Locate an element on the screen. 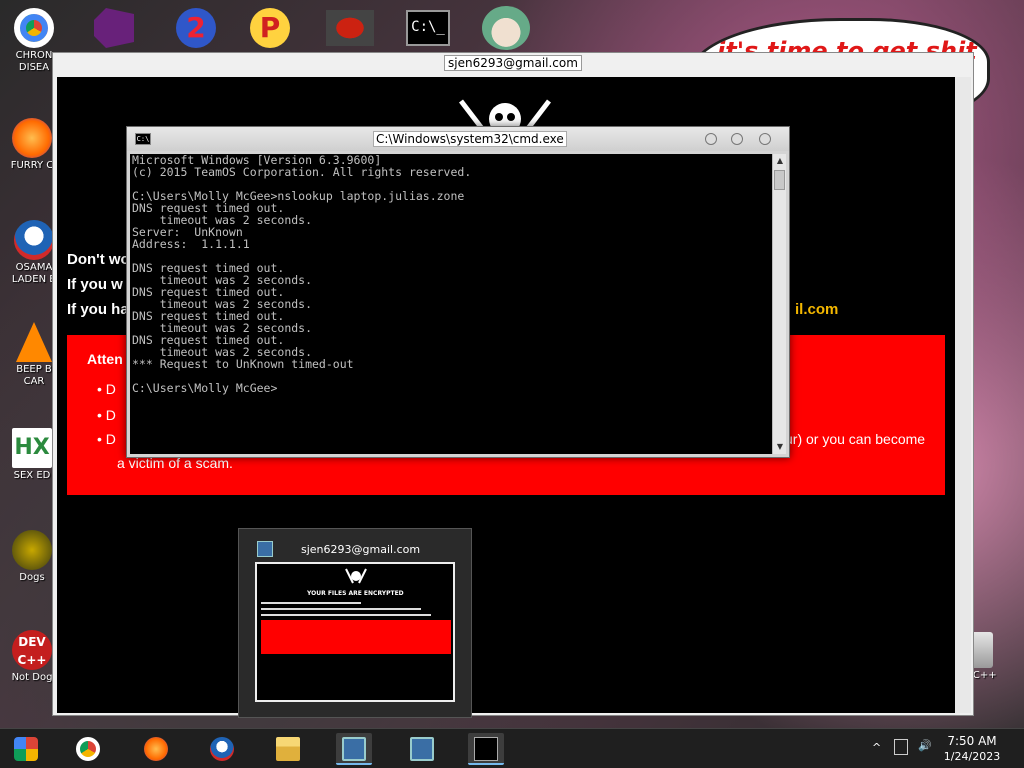  preview-title: sjen6293@gmail.com is located at coordinates (361, 549).